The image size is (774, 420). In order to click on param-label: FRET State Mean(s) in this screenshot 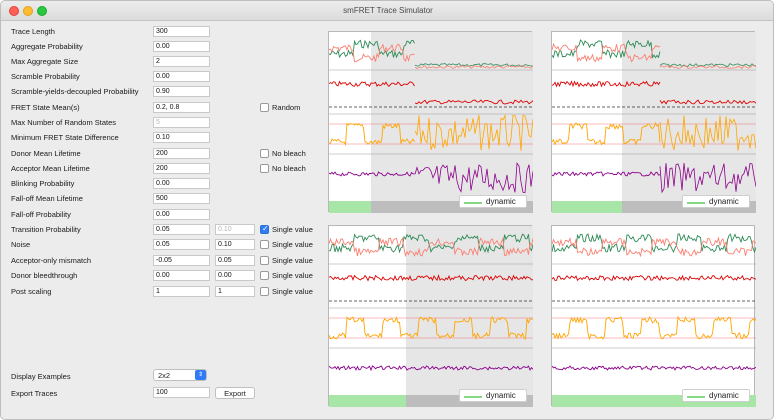, I will do `click(45, 107)`.